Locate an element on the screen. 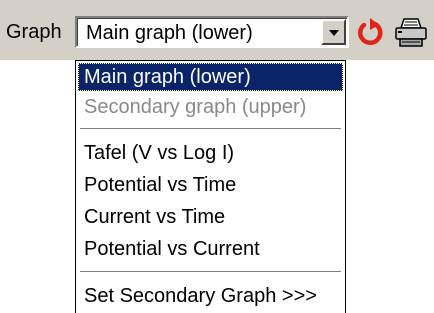  chevron-down-icon is located at coordinates (333, 33).